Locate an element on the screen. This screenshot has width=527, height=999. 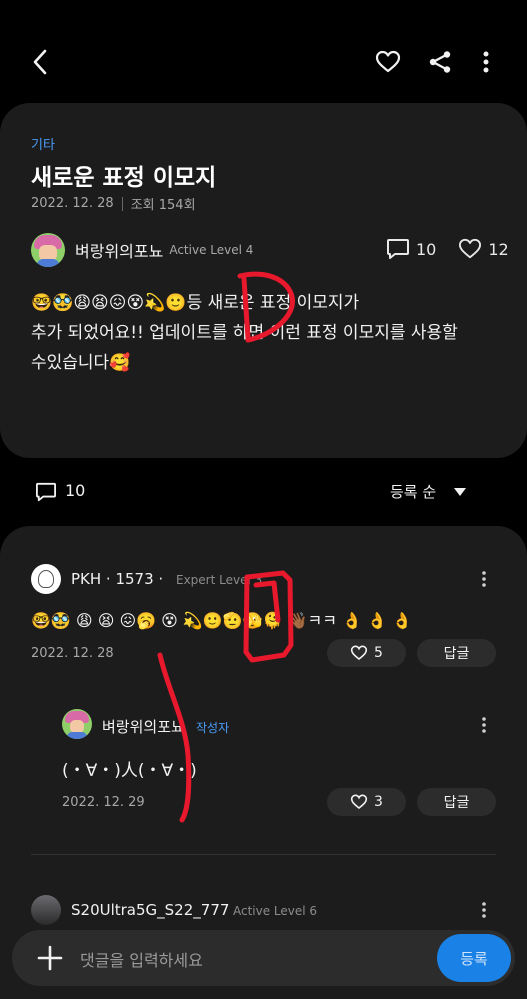
back-arrow-icon is located at coordinates (40, 62).